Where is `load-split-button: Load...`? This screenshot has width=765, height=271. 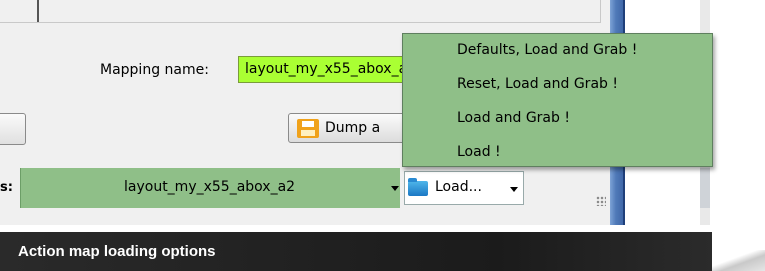 load-split-button: Load... is located at coordinates (464, 188).